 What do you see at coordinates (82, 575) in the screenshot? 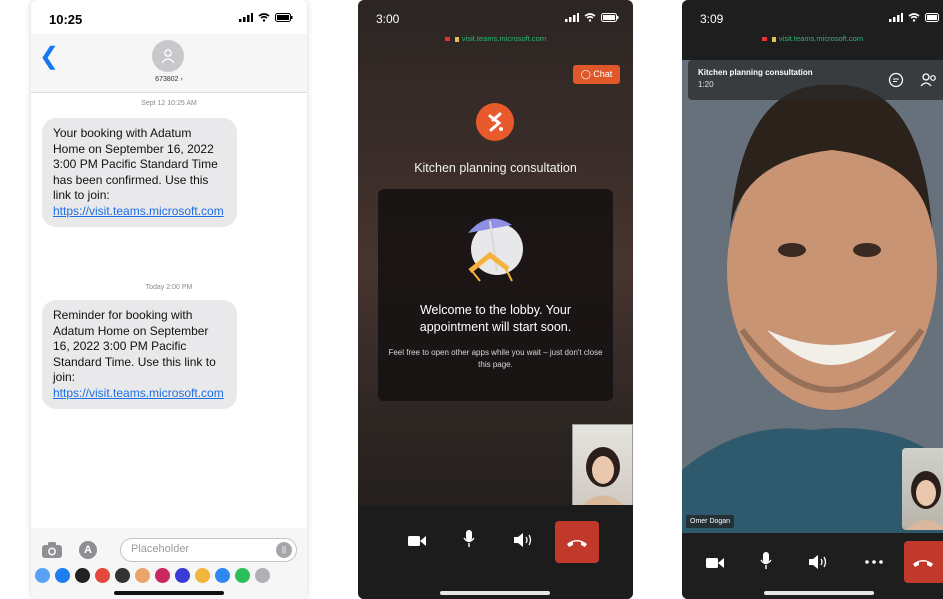
I see `apple-pay-app-icon` at bounding box center [82, 575].